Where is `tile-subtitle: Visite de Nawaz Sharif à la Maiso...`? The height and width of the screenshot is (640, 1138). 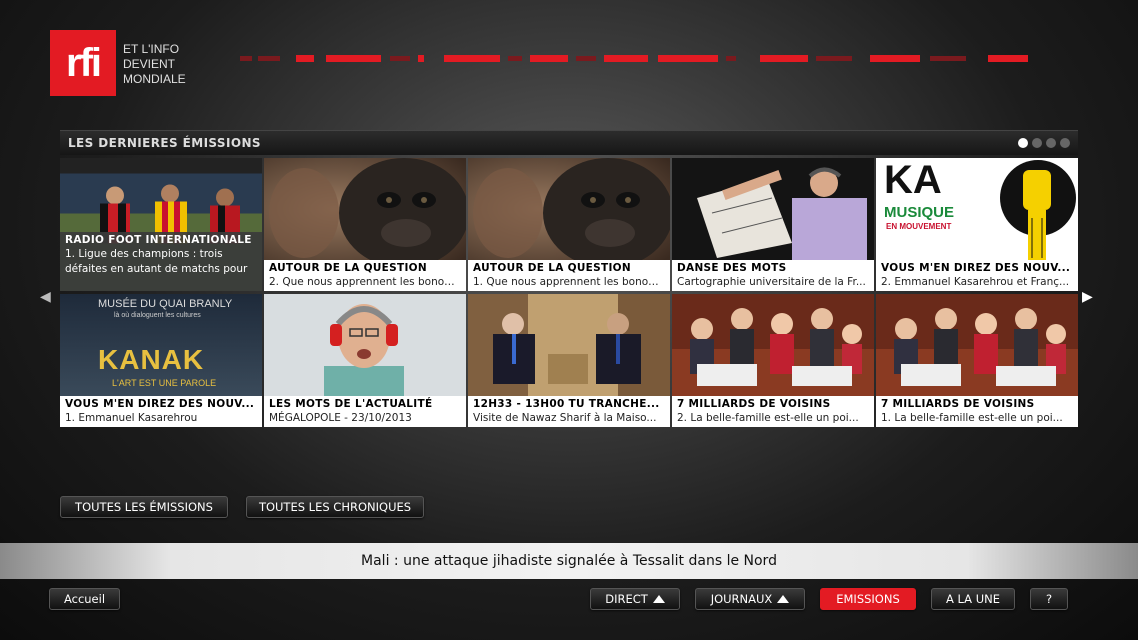
tile-subtitle: Visite de Nawaz Sharif à la Maiso... is located at coordinates (565, 418).